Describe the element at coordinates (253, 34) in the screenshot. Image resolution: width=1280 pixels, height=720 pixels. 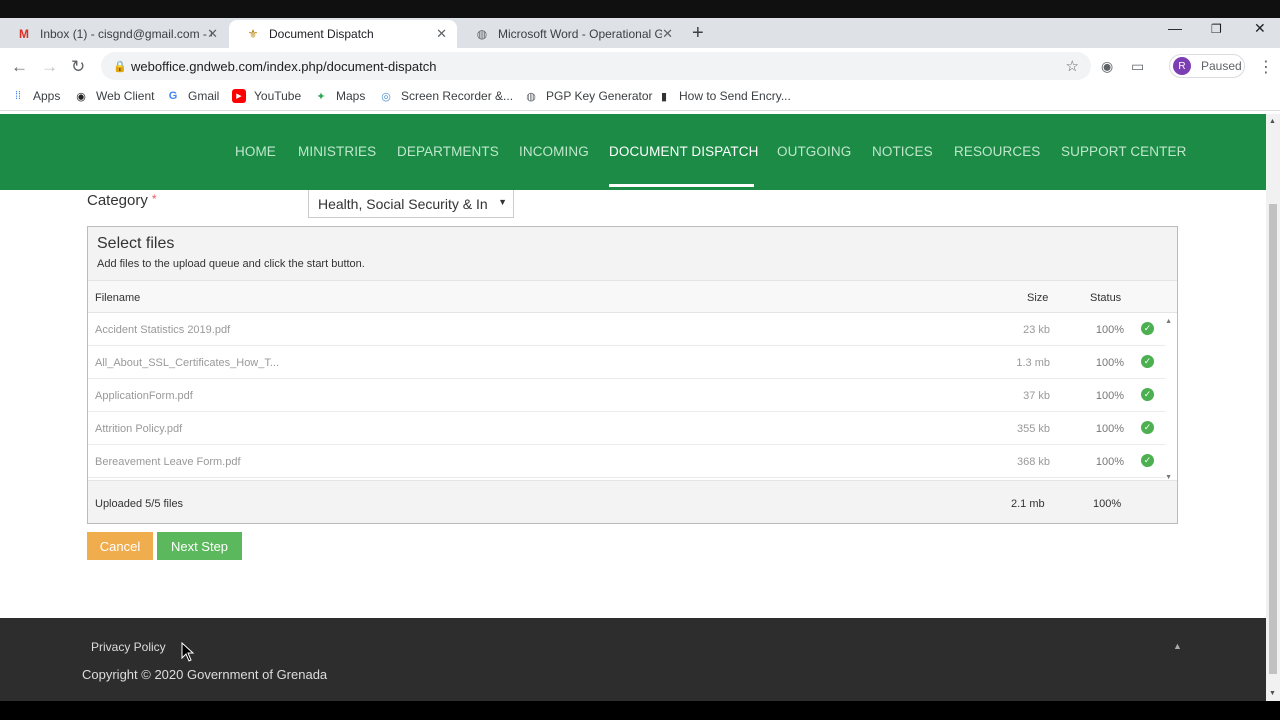
I see `site-icon: ⚜` at that location.